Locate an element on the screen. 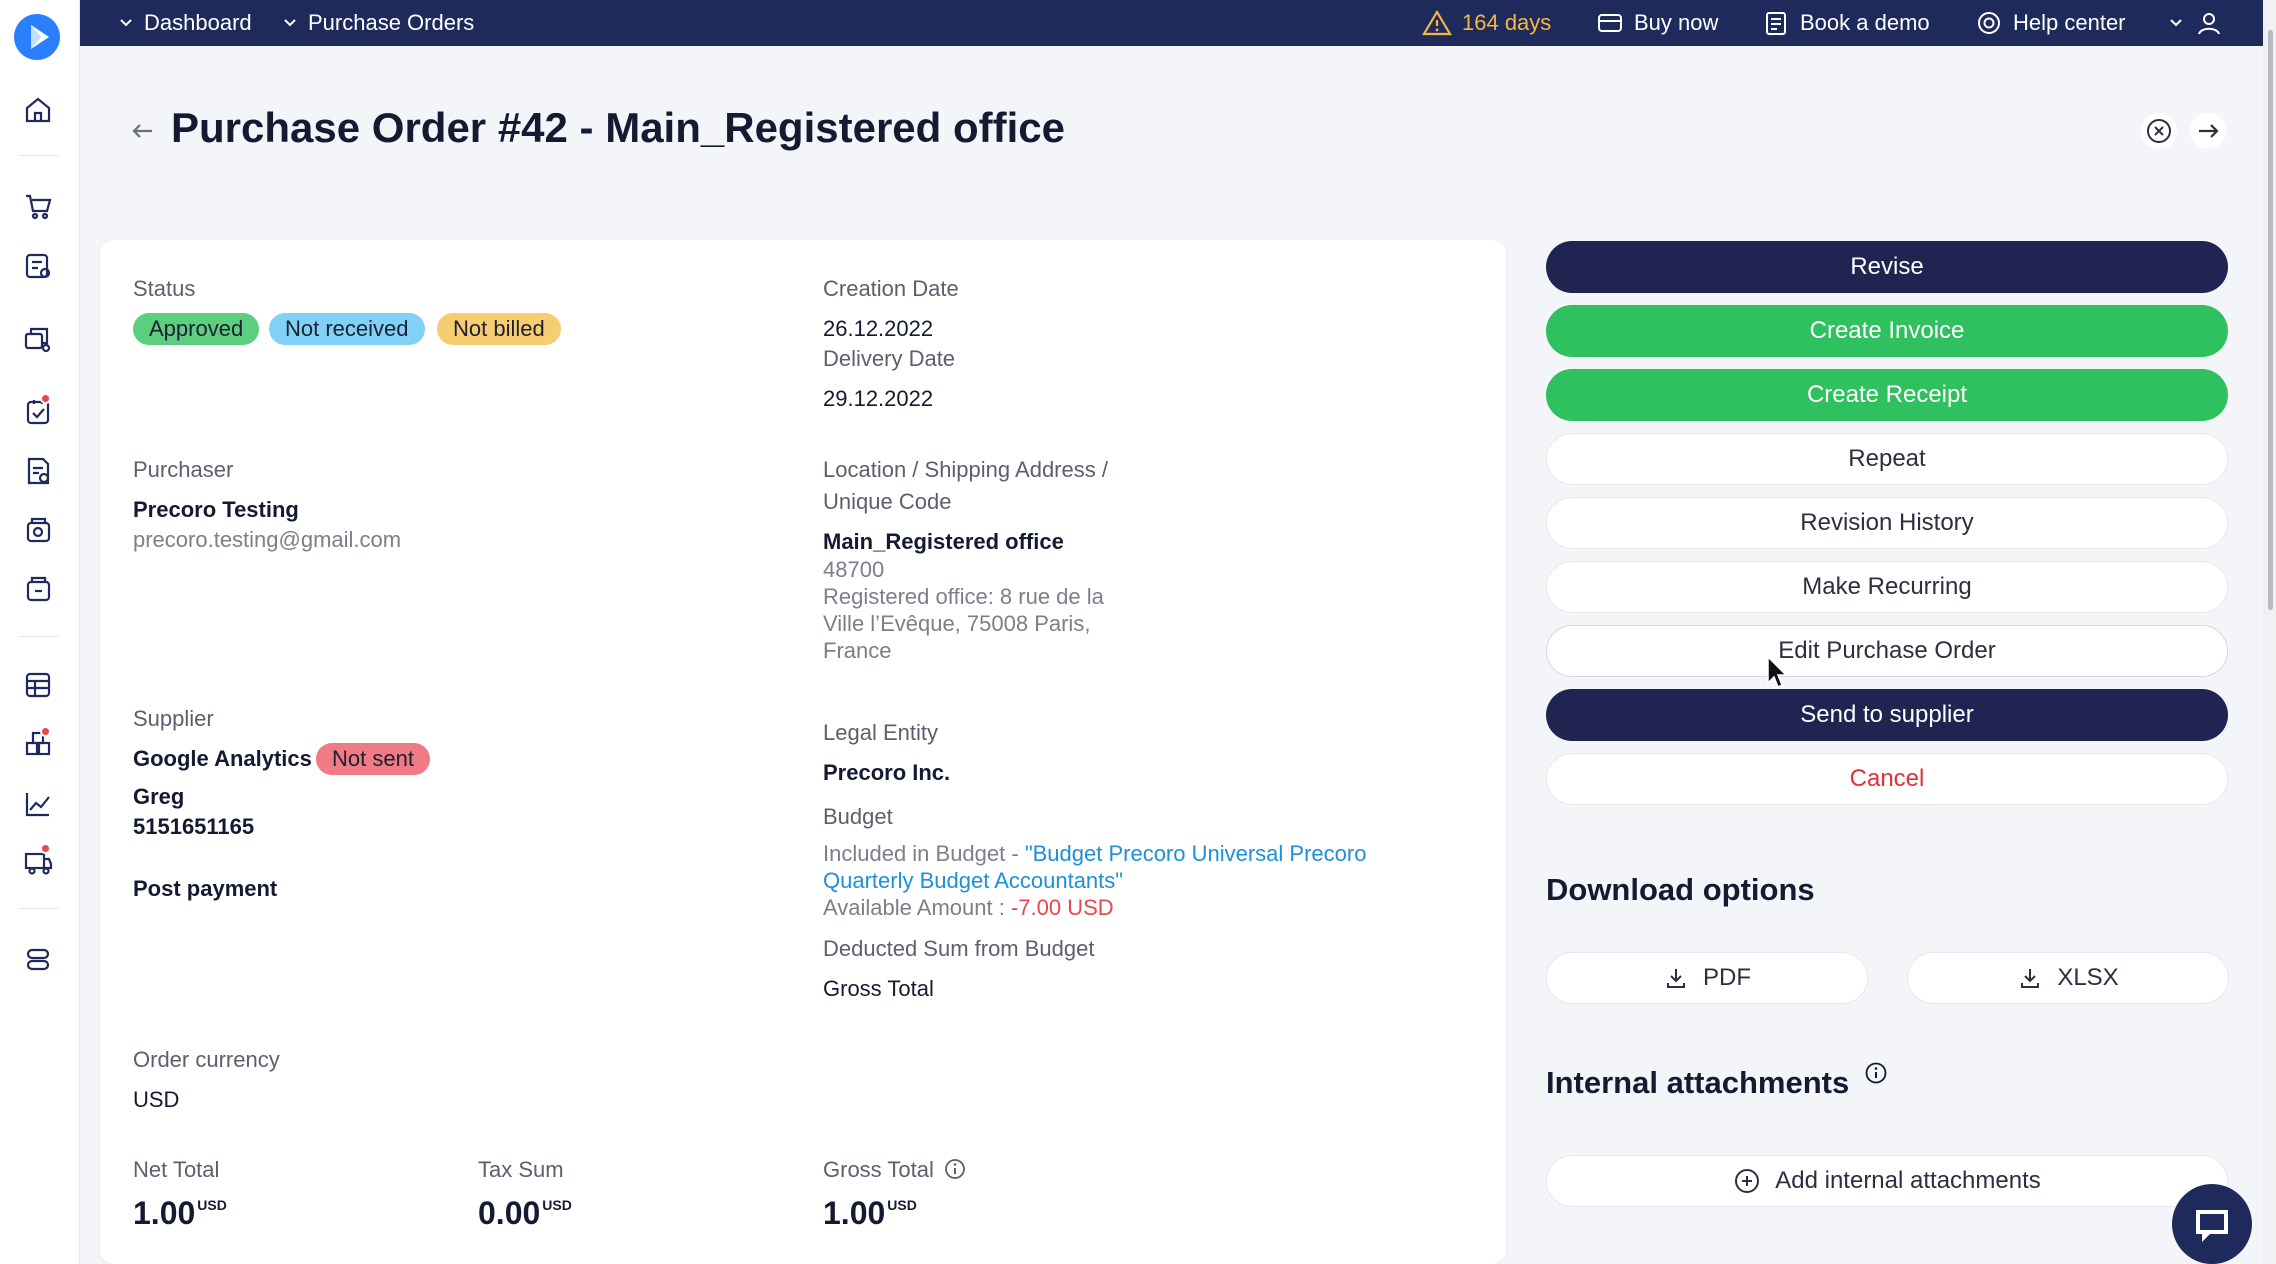 The height and width of the screenshot is (1264, 2276). scrollbar-thumb is located at coordinates (2270, 320).